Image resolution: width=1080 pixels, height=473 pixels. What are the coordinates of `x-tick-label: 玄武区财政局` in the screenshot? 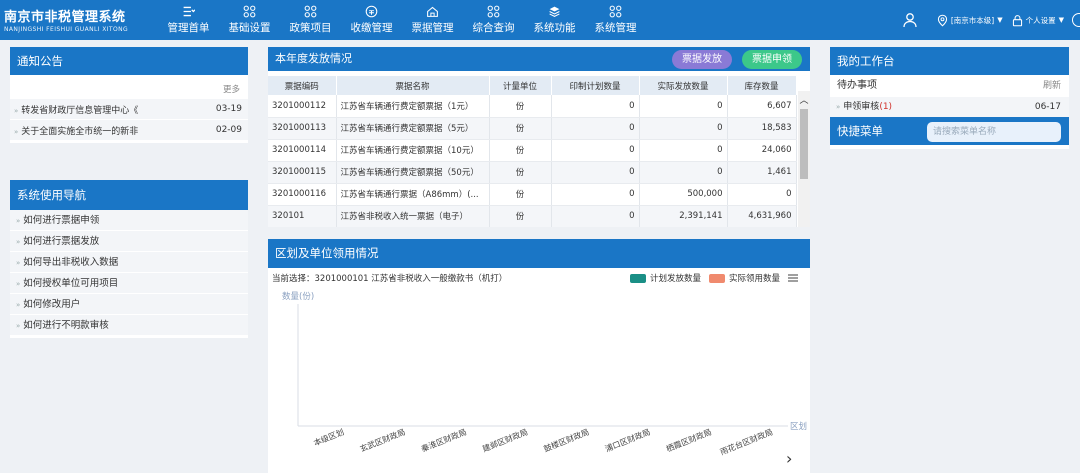 It's located at (382, 440).